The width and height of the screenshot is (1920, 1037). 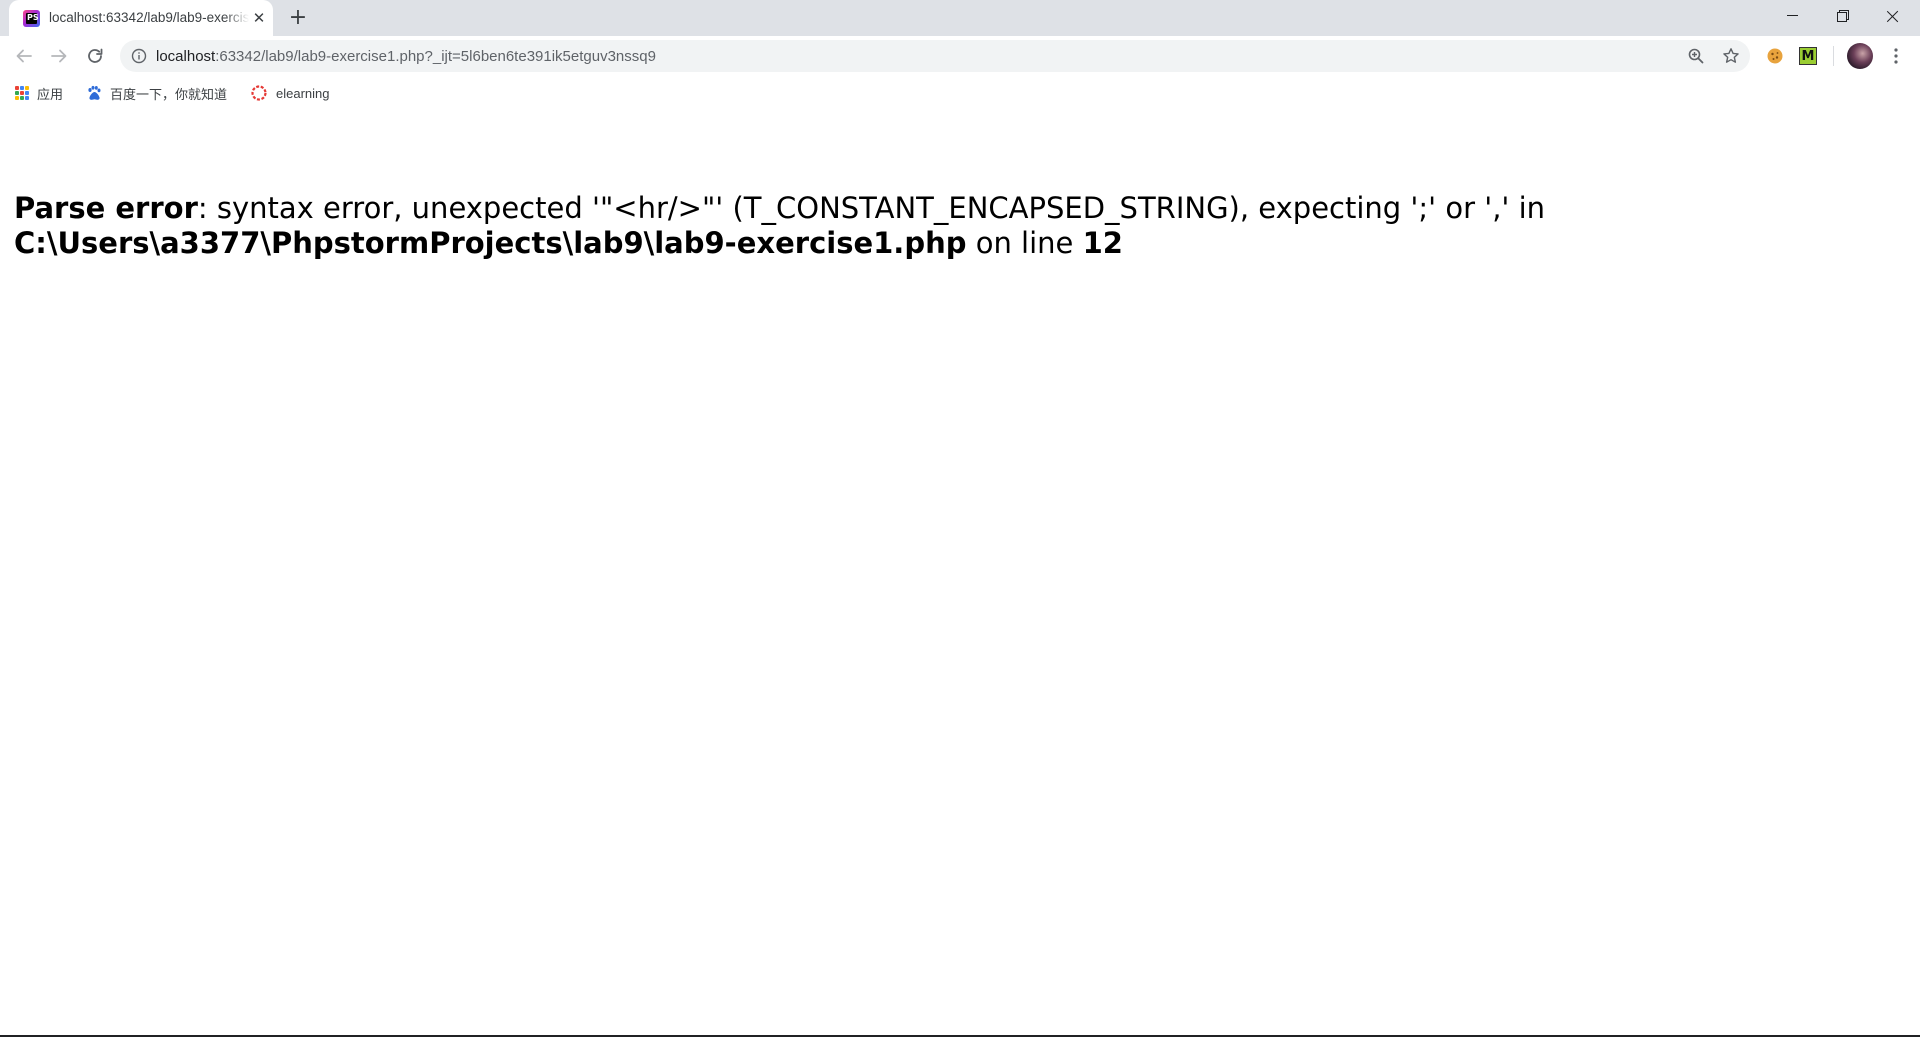 I want to click on reload-icon, so click(x=95, y=55).